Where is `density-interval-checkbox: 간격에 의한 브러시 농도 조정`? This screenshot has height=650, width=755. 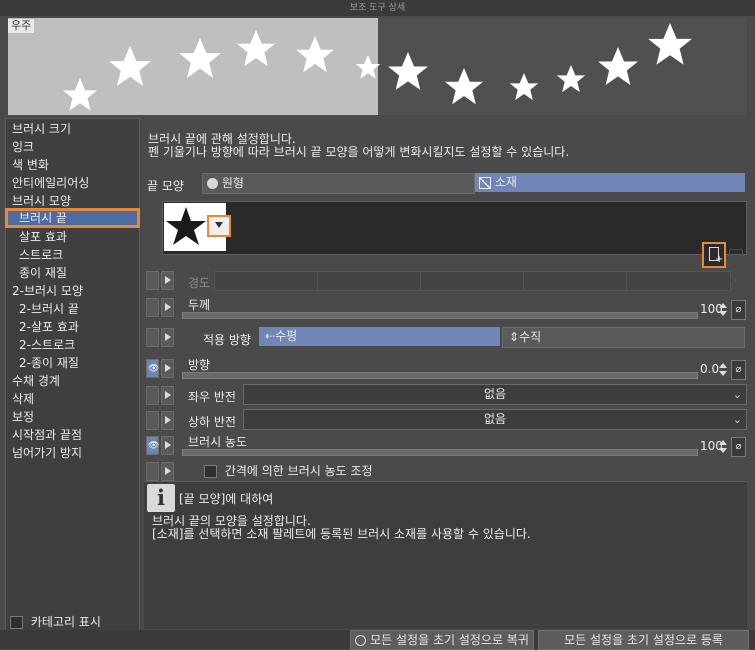 density-interval-checkbox: 간격에 의한 브러시 농도 조정 is located at coordinates (288, 470).